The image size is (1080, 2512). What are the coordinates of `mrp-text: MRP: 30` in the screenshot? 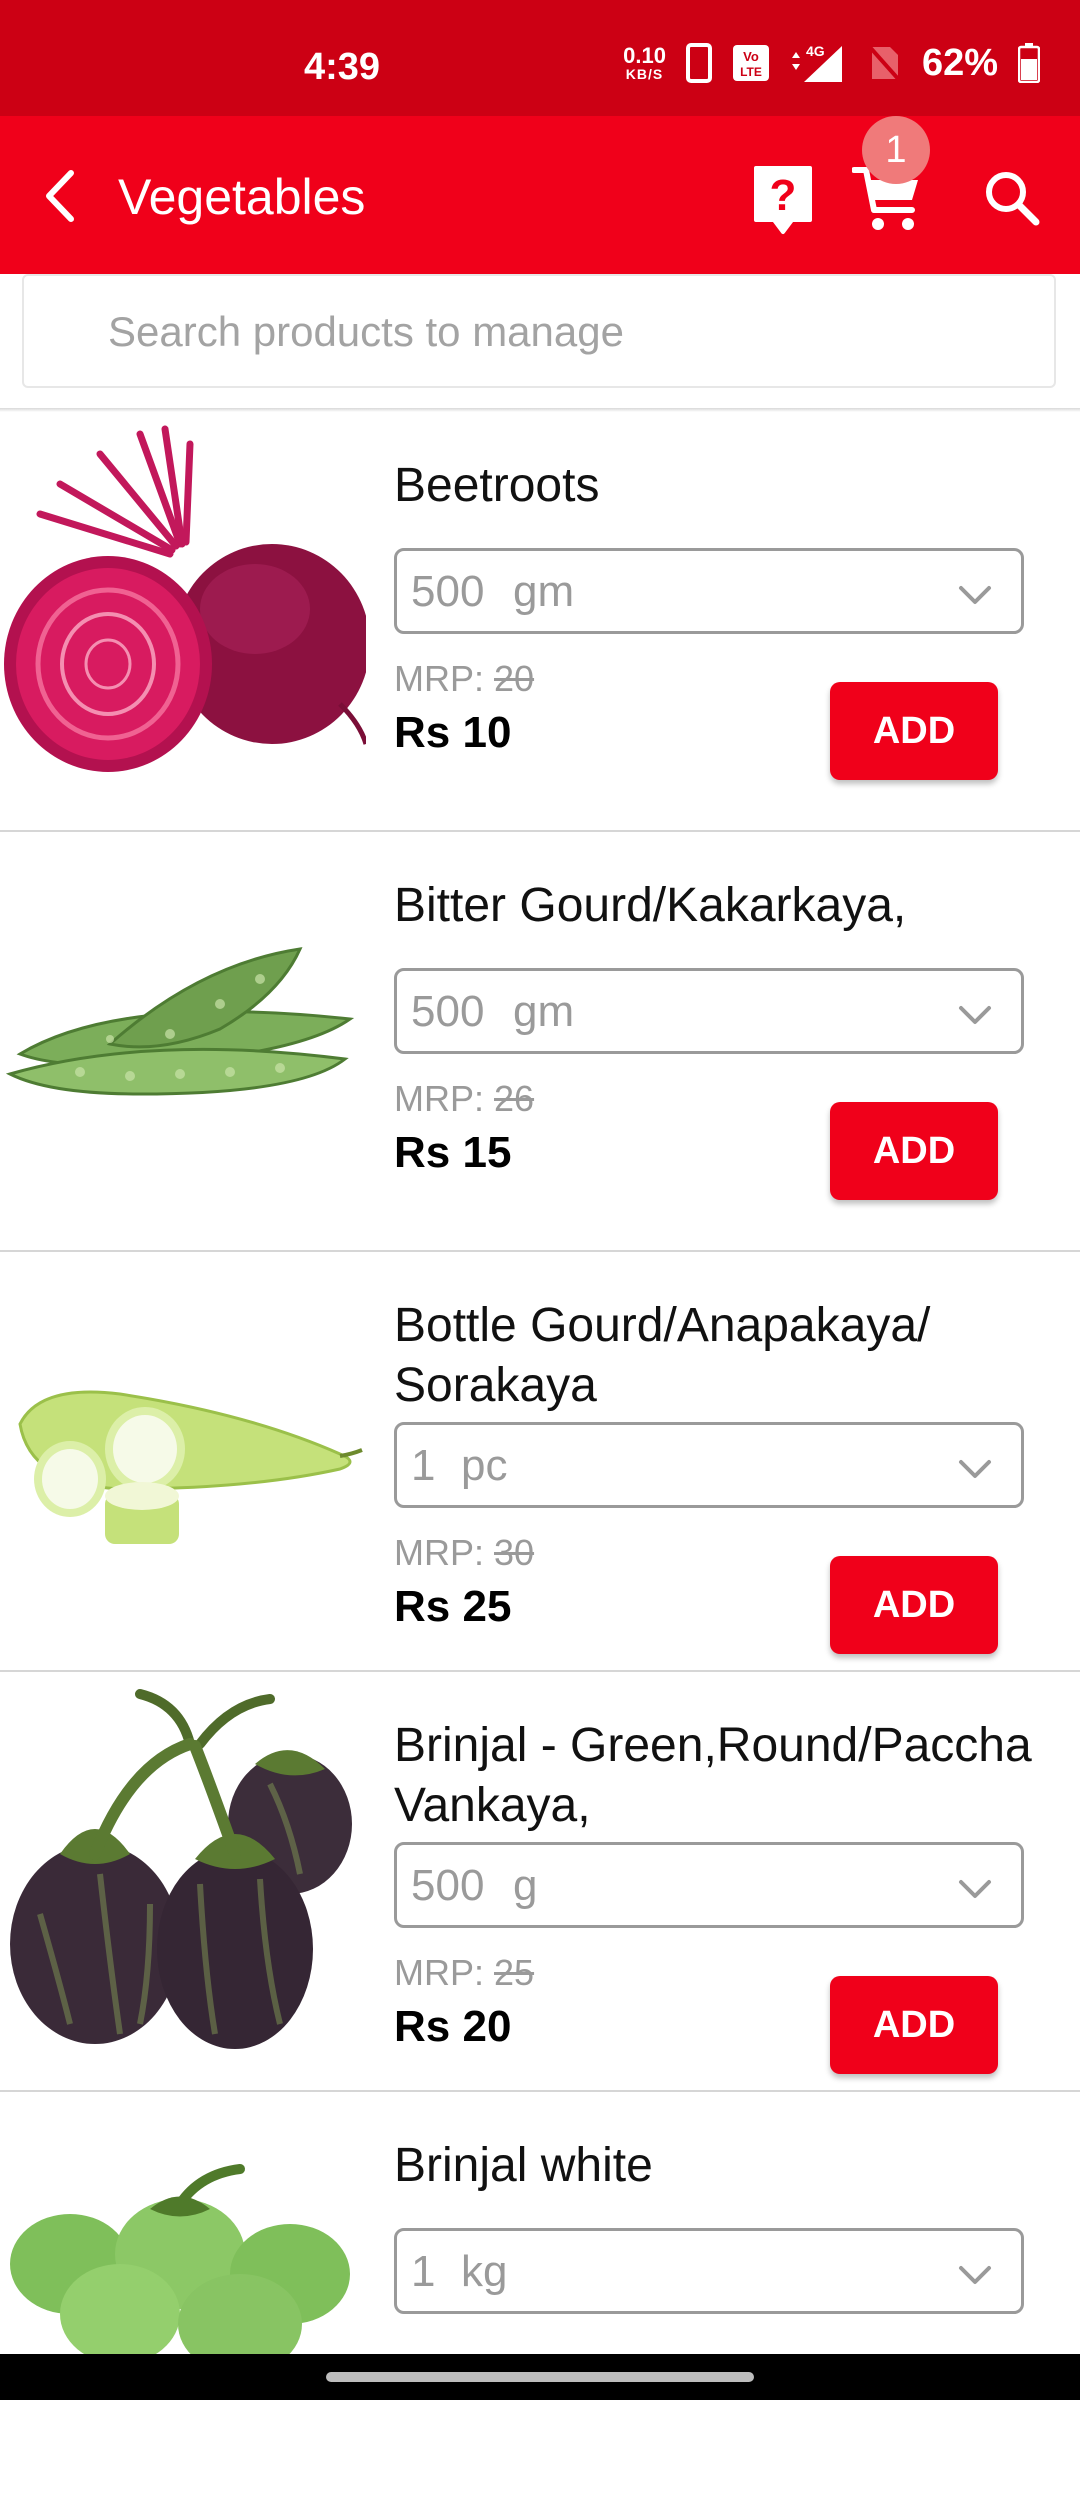 It's located at (464, 1553).